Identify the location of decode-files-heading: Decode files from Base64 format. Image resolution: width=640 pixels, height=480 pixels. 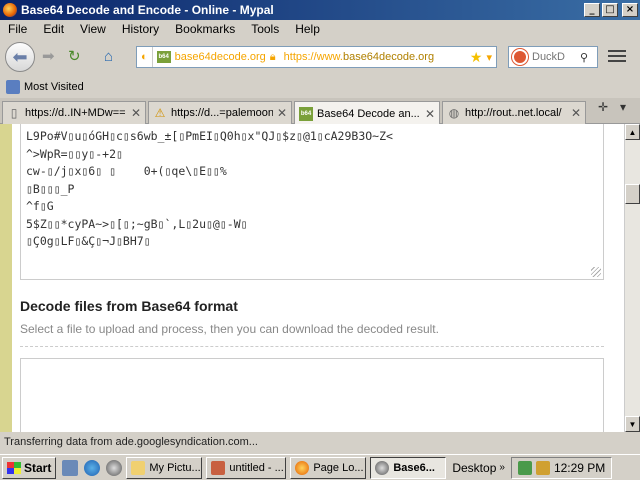
(129, 306).